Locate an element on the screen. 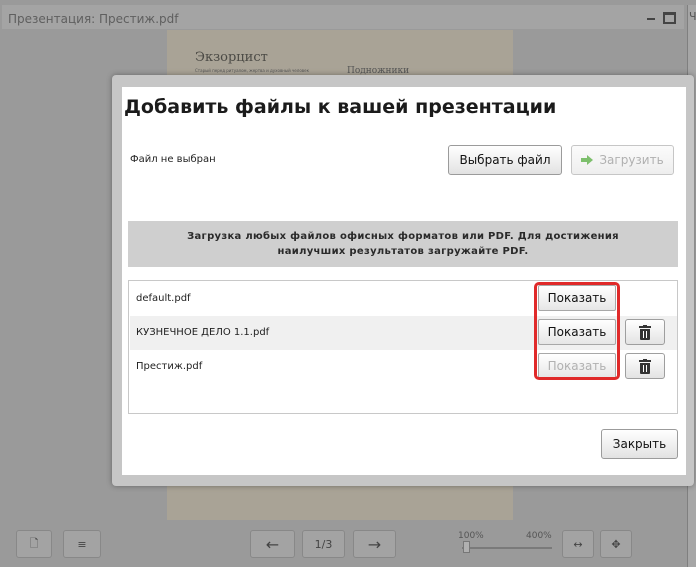  dialog-title: Добавить файлы к вашей презентации is located at coordinates (340, 107).